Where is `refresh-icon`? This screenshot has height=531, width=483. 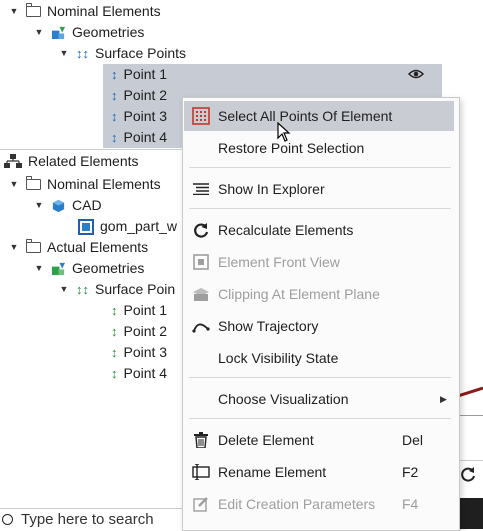
refresh-icon is located at coordinates (468, 474).